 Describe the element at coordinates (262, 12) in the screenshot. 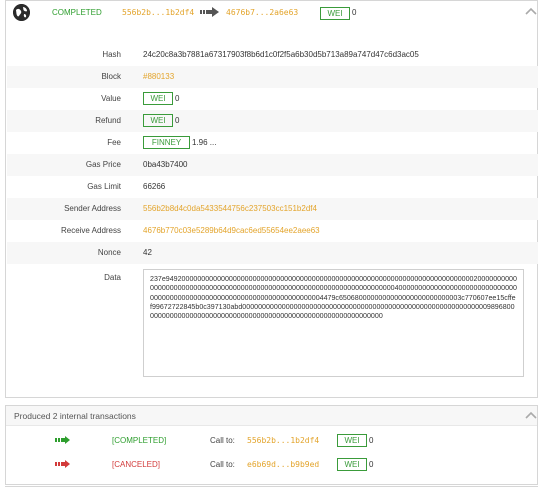

I see `to-address-short: 4676b7...2a6e63` at that location.